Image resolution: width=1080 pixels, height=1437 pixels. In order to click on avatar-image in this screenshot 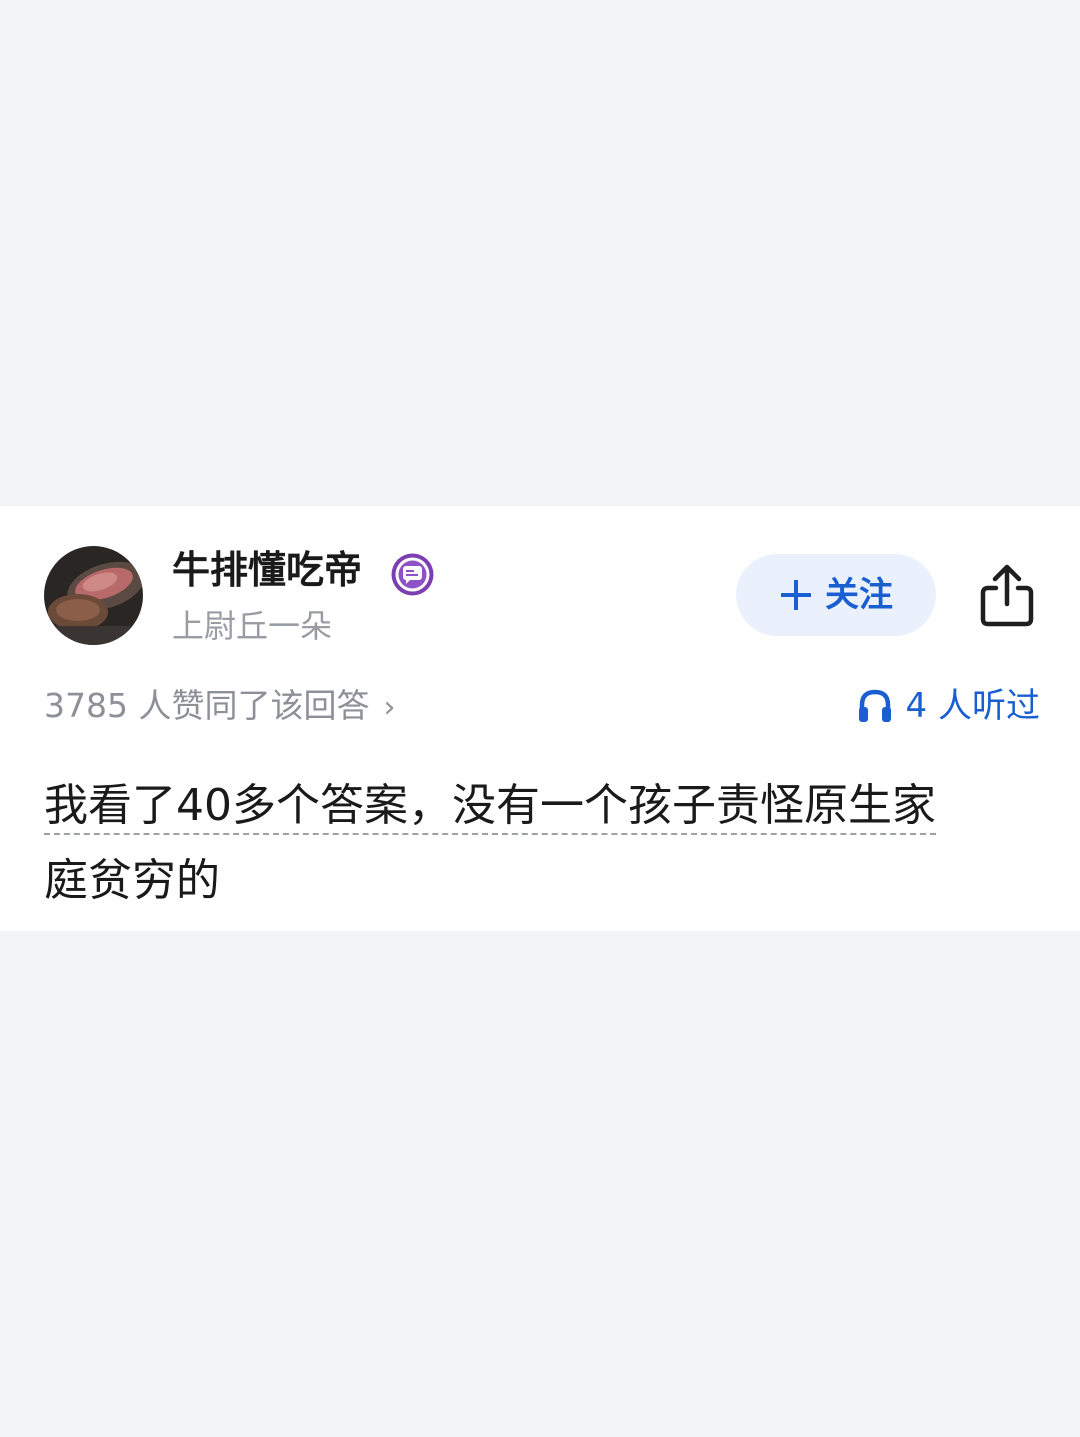, I will do `click(93, 595)`.